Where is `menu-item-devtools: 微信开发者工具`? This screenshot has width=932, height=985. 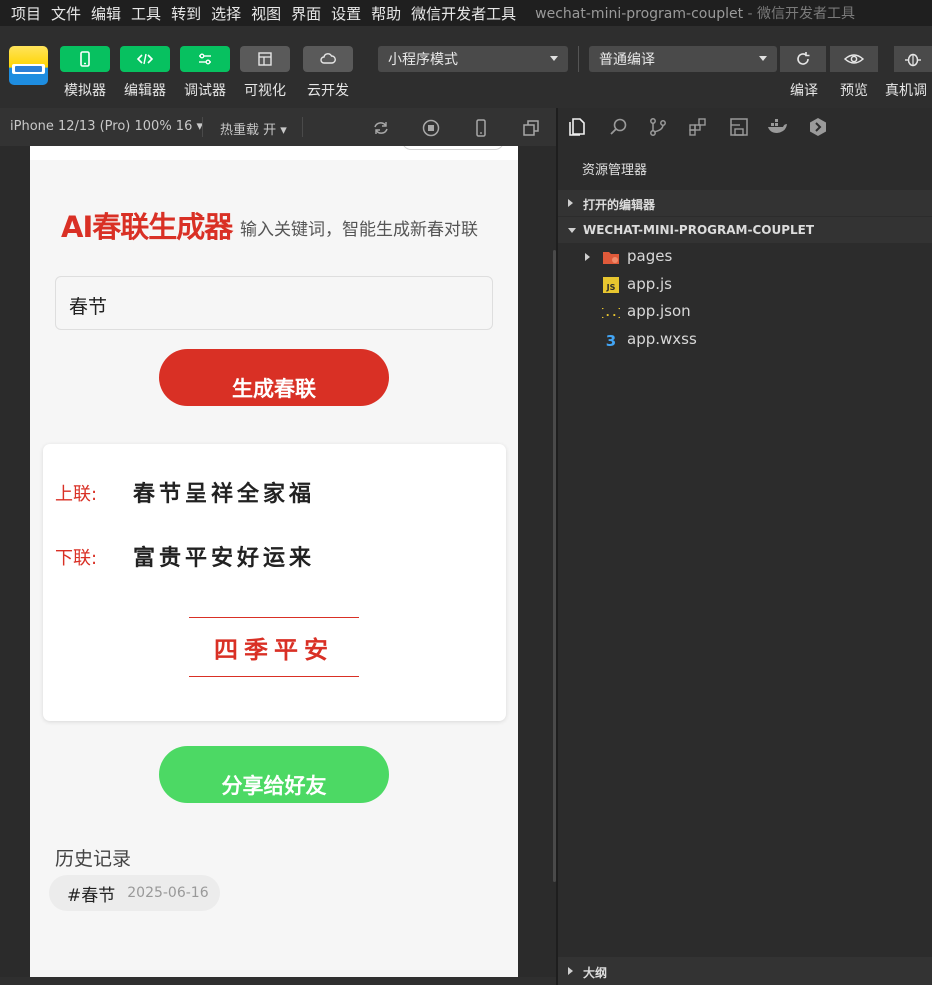
menu-item-devtools: 微信开发者工具 is located at coordinates (463, 13).